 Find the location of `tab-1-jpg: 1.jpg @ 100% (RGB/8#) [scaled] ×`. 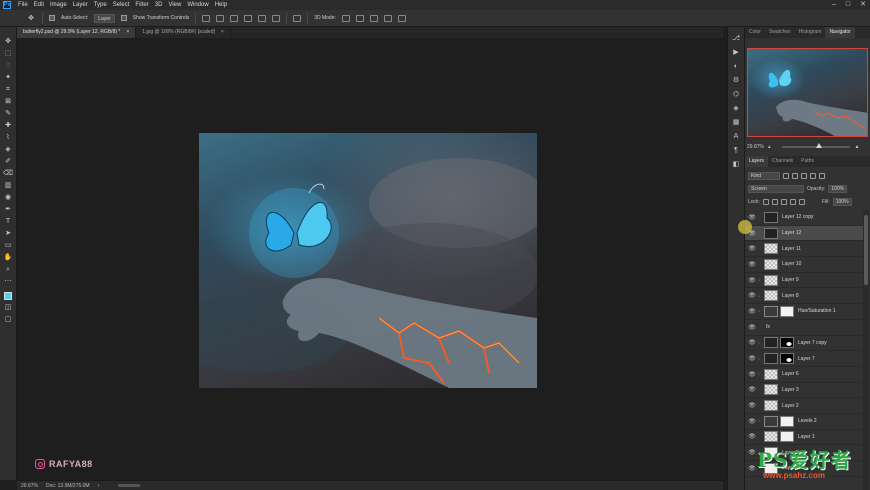

tab-1-jpg: 1.jpg @ 100% (RGB/8#) [scaled] × is located at coordinates (183, 32).